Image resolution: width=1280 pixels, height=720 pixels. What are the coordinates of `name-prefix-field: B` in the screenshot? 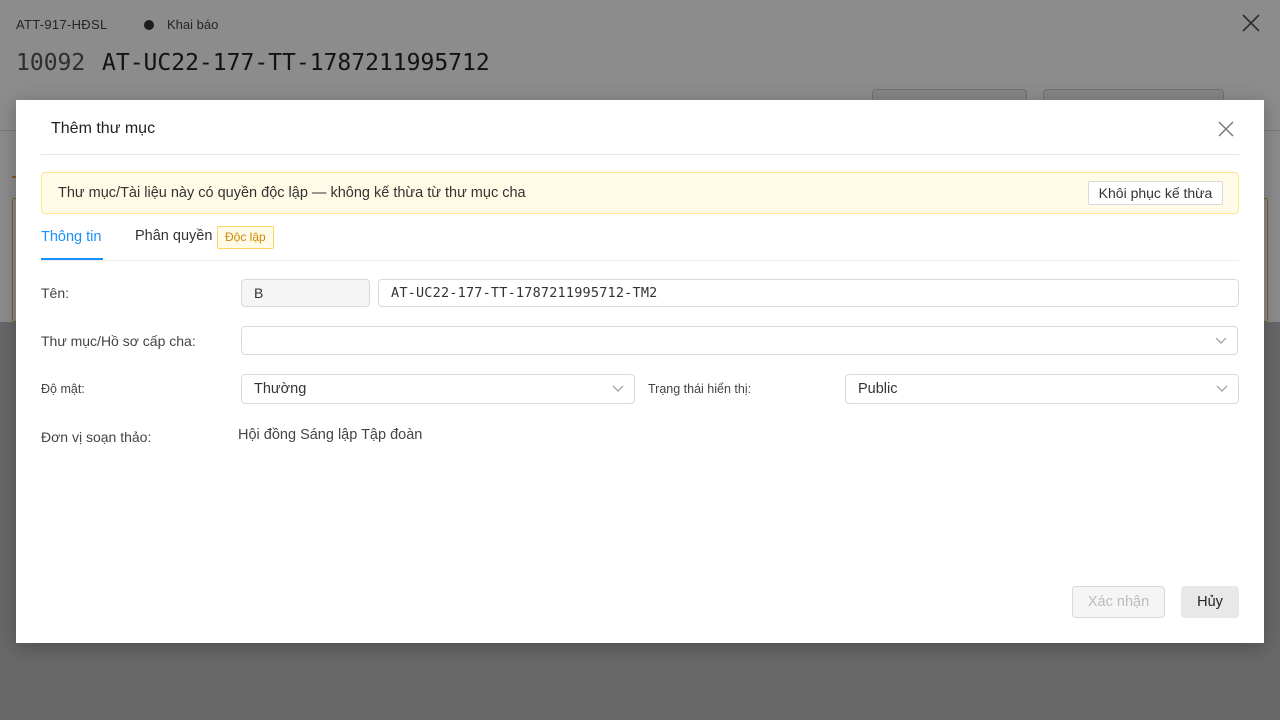 It's located at (305, 293).